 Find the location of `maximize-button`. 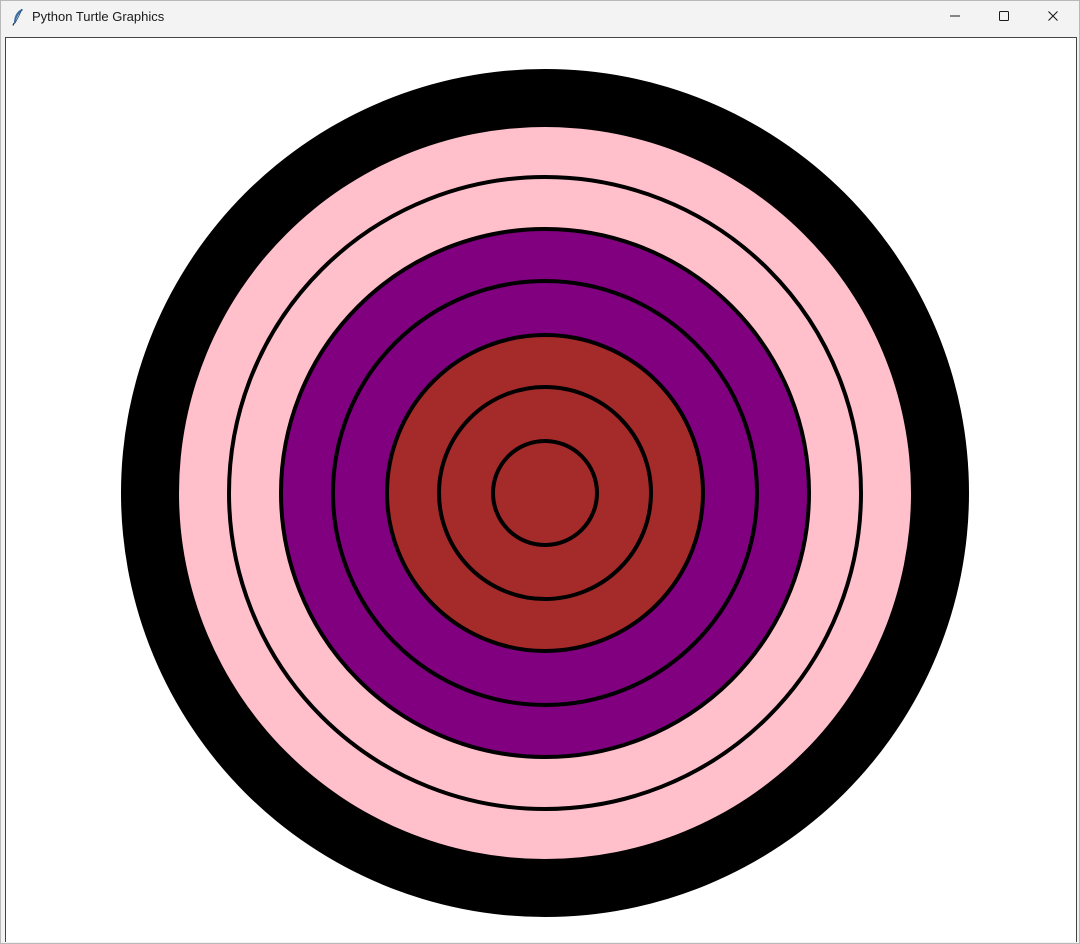

maximize-button is located at coordinates (1004, 17).